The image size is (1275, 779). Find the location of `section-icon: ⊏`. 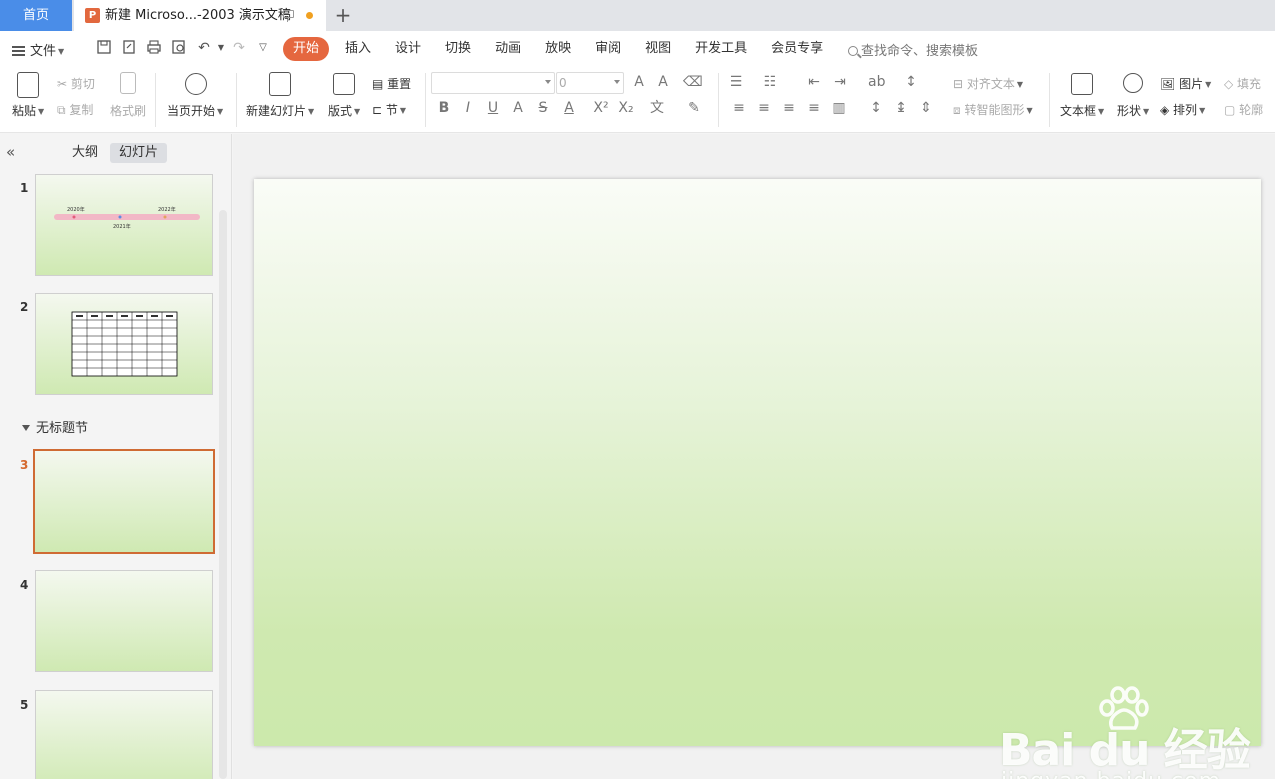

section-icon: ⊏ is located at coordinates (379, 110).